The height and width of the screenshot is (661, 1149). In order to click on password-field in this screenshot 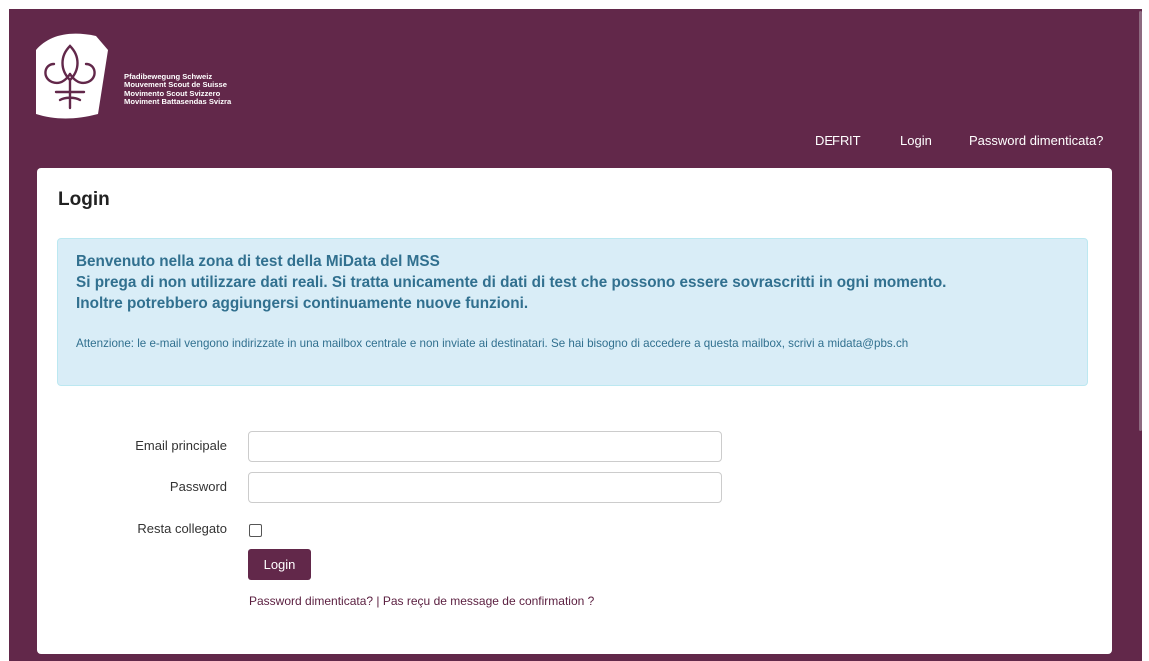, I will do `click(485, 487)`.